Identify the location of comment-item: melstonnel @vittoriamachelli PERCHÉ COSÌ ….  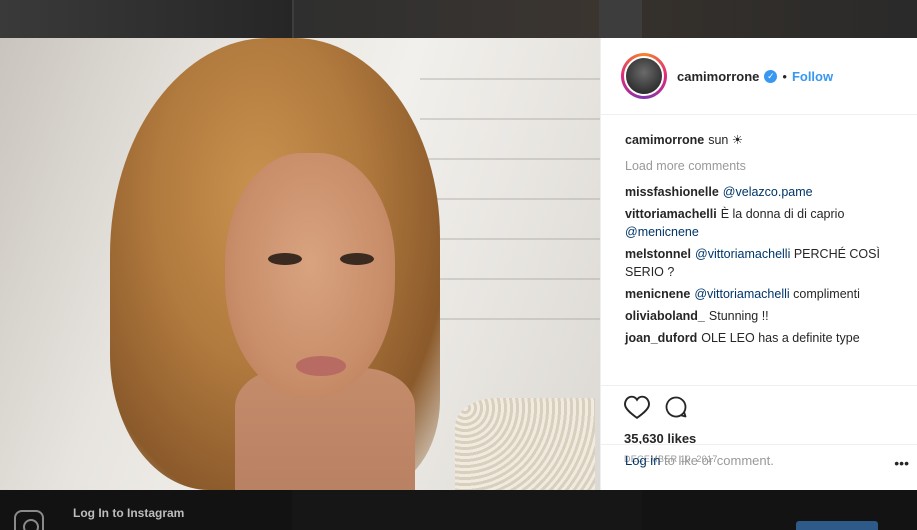
(761, 263).